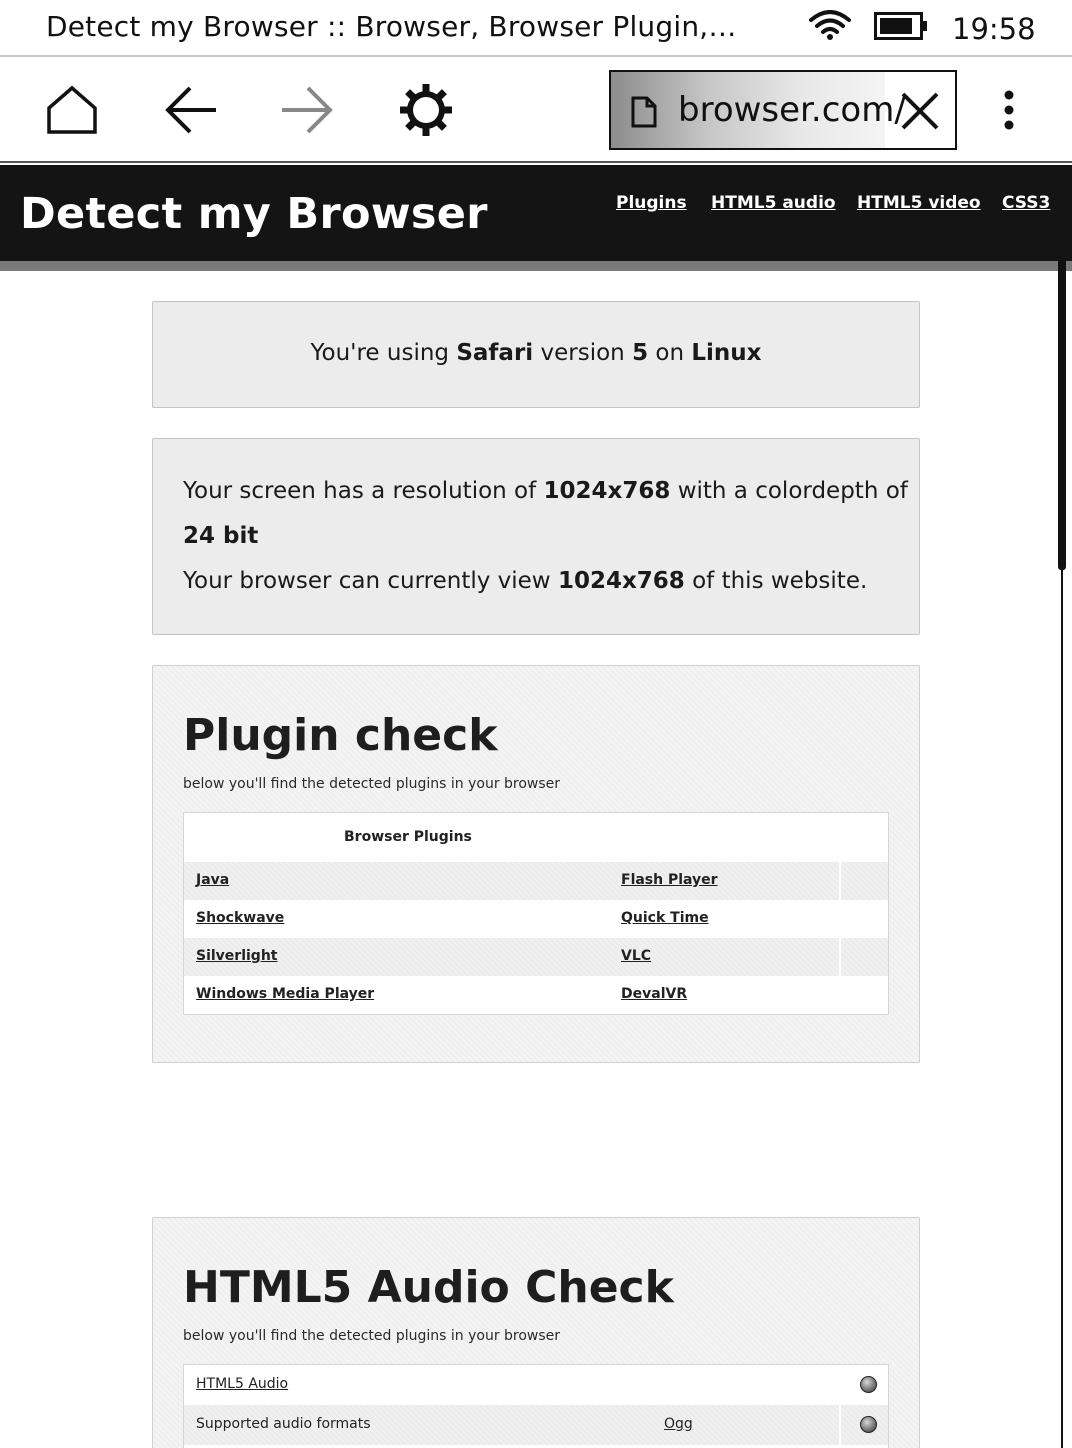 The width and height of the screenshot is (1072, 1448). What do you see at coordinates (773, 203) in the screenshot?
I see `nav-link-html5-audio: HTML5 audio` at bounding box center [773, 203].